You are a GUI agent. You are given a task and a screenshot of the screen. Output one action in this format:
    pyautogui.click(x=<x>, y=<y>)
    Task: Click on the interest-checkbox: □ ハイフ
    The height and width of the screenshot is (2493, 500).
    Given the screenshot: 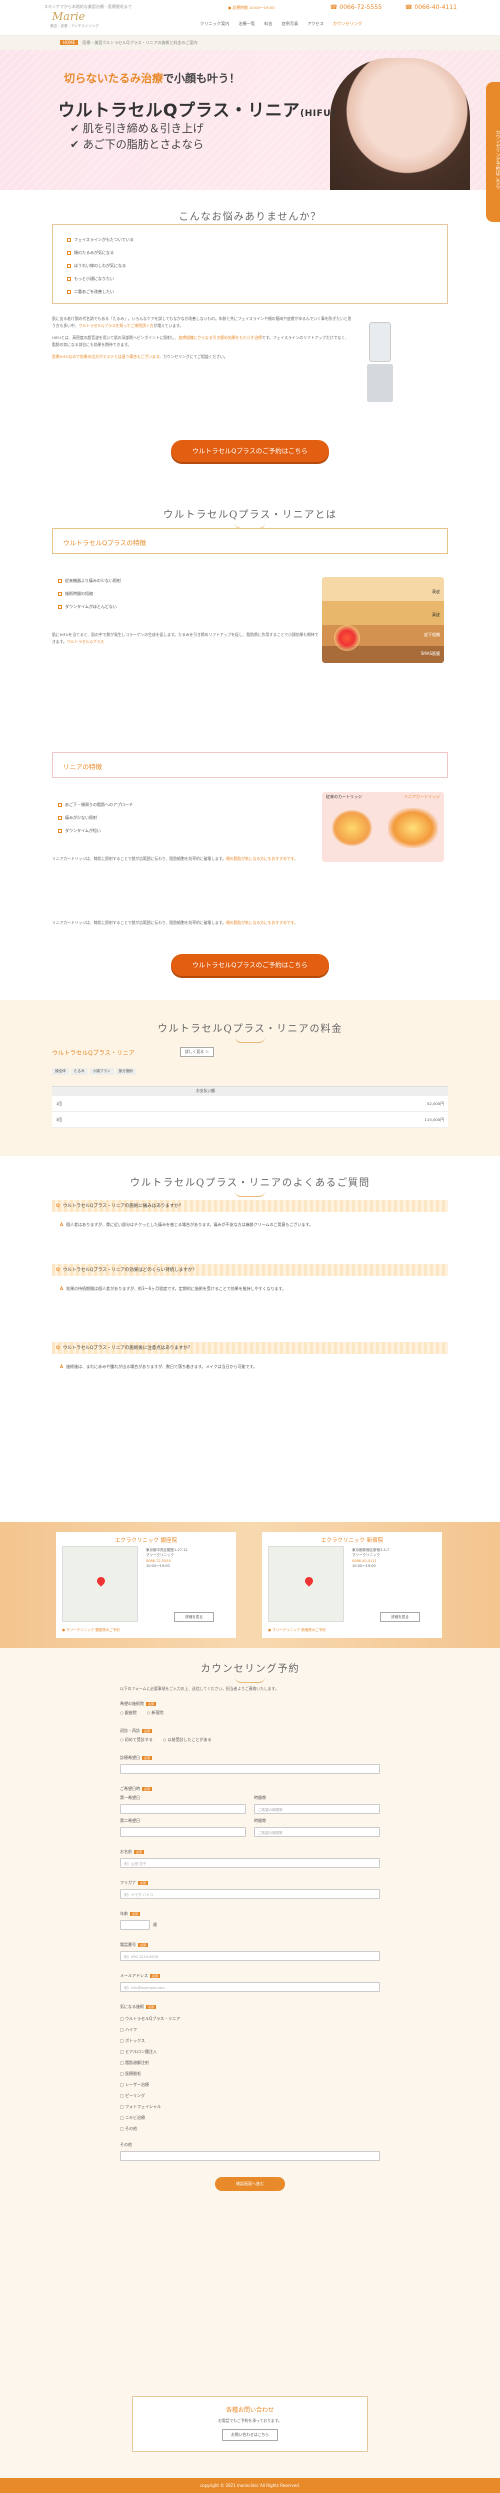 What is the action you would take?
    pyautogui.click(x=250, y=2029)
    